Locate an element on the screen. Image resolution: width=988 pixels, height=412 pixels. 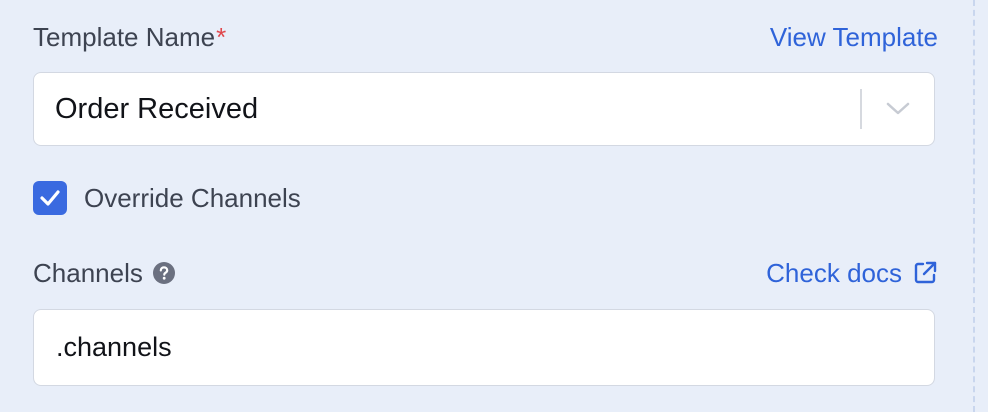
chevron-down-icon is located at coordinates (898, 109).